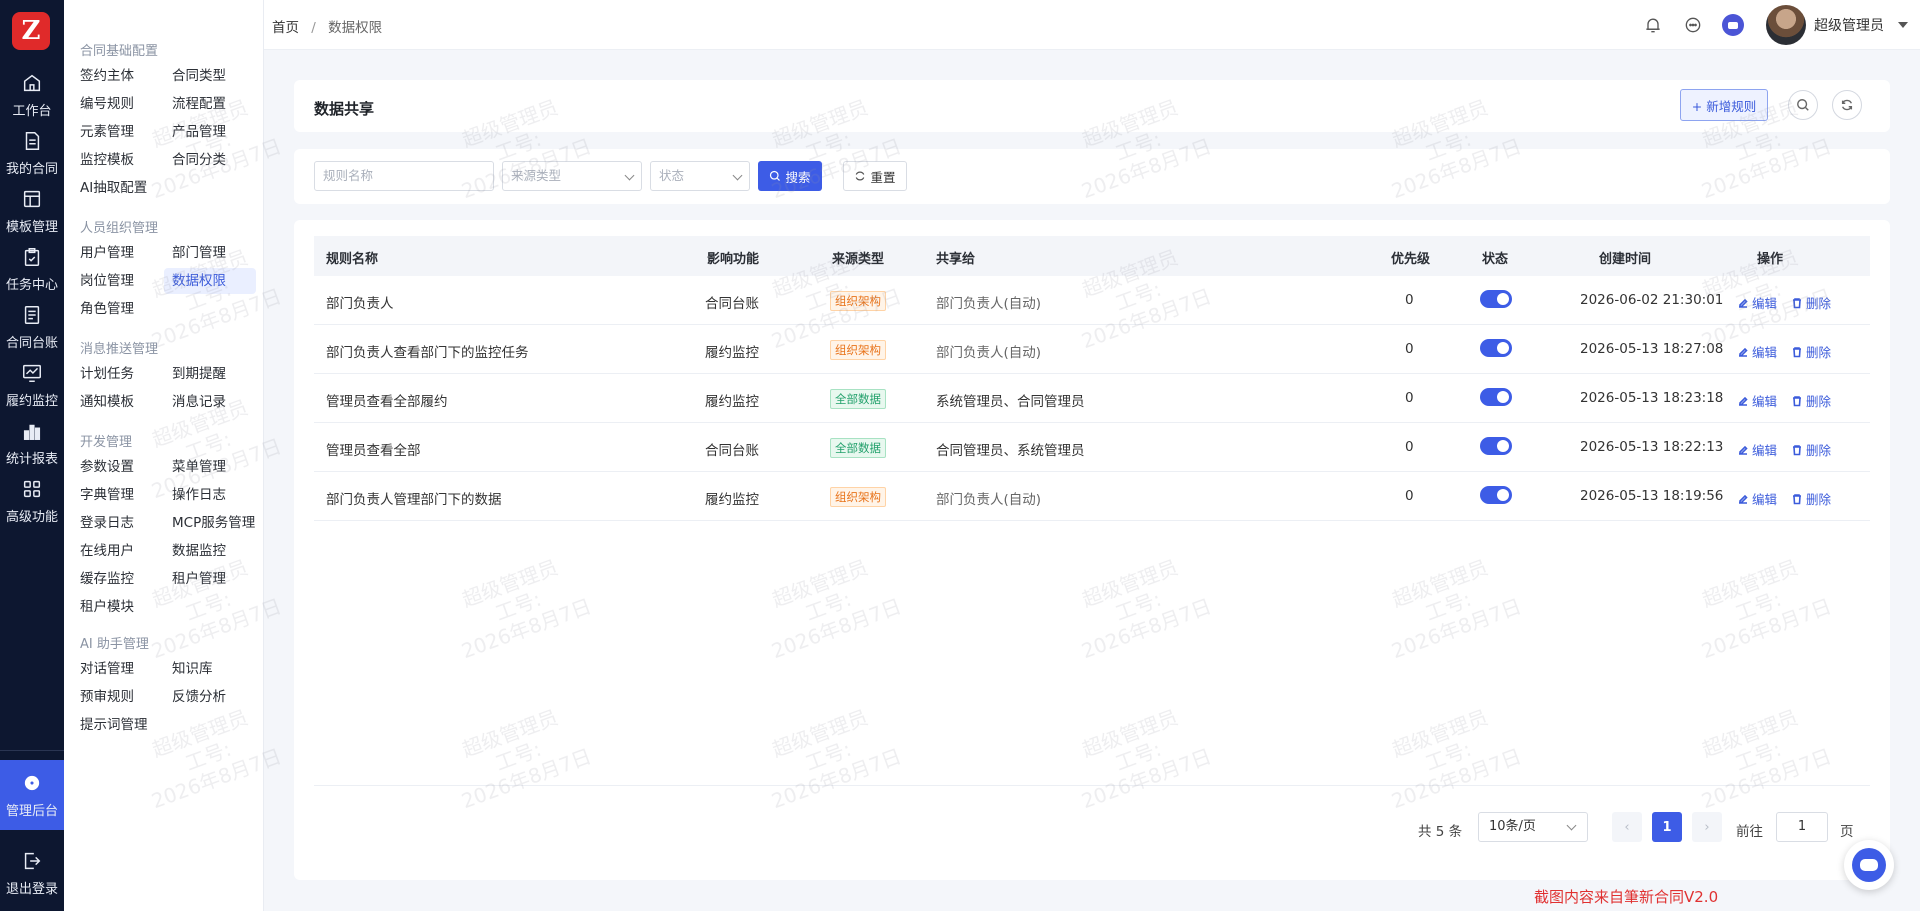 This screenshot has height=911, width=1920. Describe the element at coordinates (107, 467) in the screenshot. I see `menu-item-param-settings: 参数设置` at that location.